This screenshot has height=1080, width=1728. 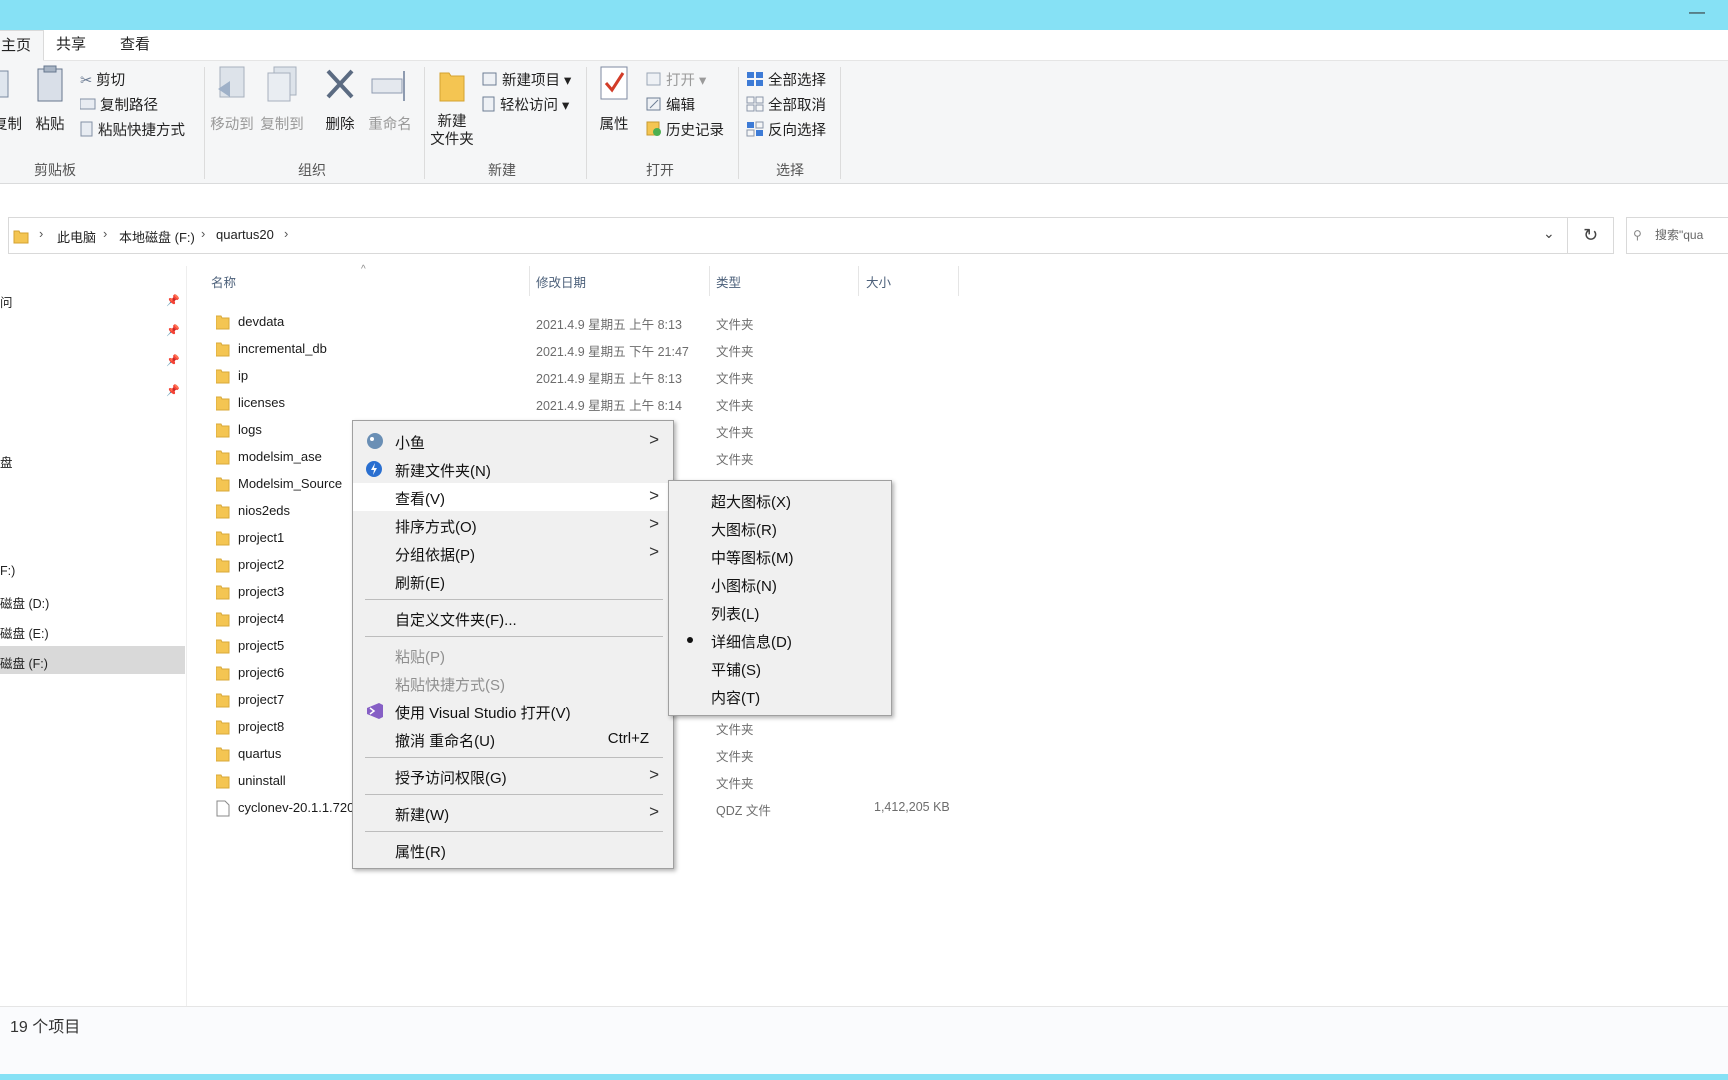 I want to click on view-option: 平铺(S), so click(x=780, y=668).